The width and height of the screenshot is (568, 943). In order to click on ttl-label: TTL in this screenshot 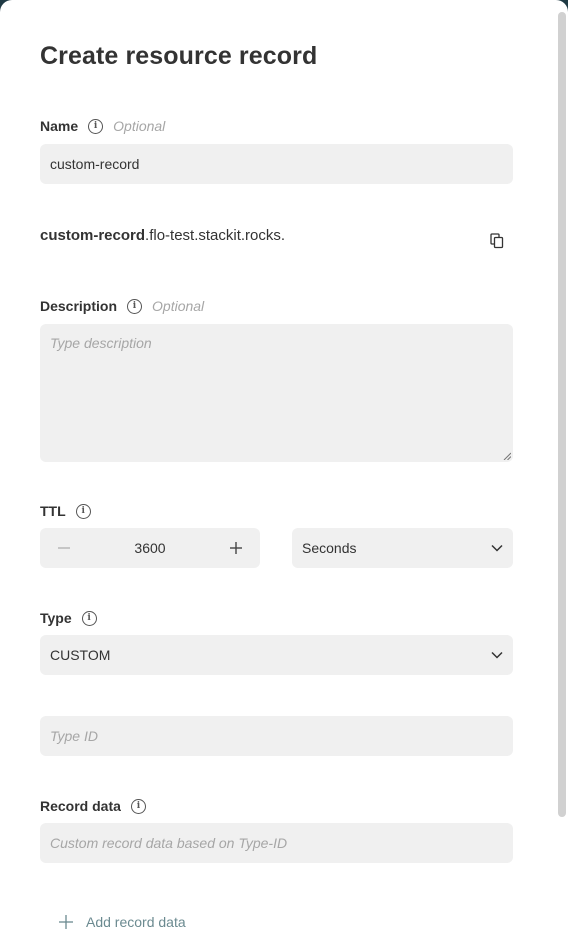, I will do `click(53, 511)`.